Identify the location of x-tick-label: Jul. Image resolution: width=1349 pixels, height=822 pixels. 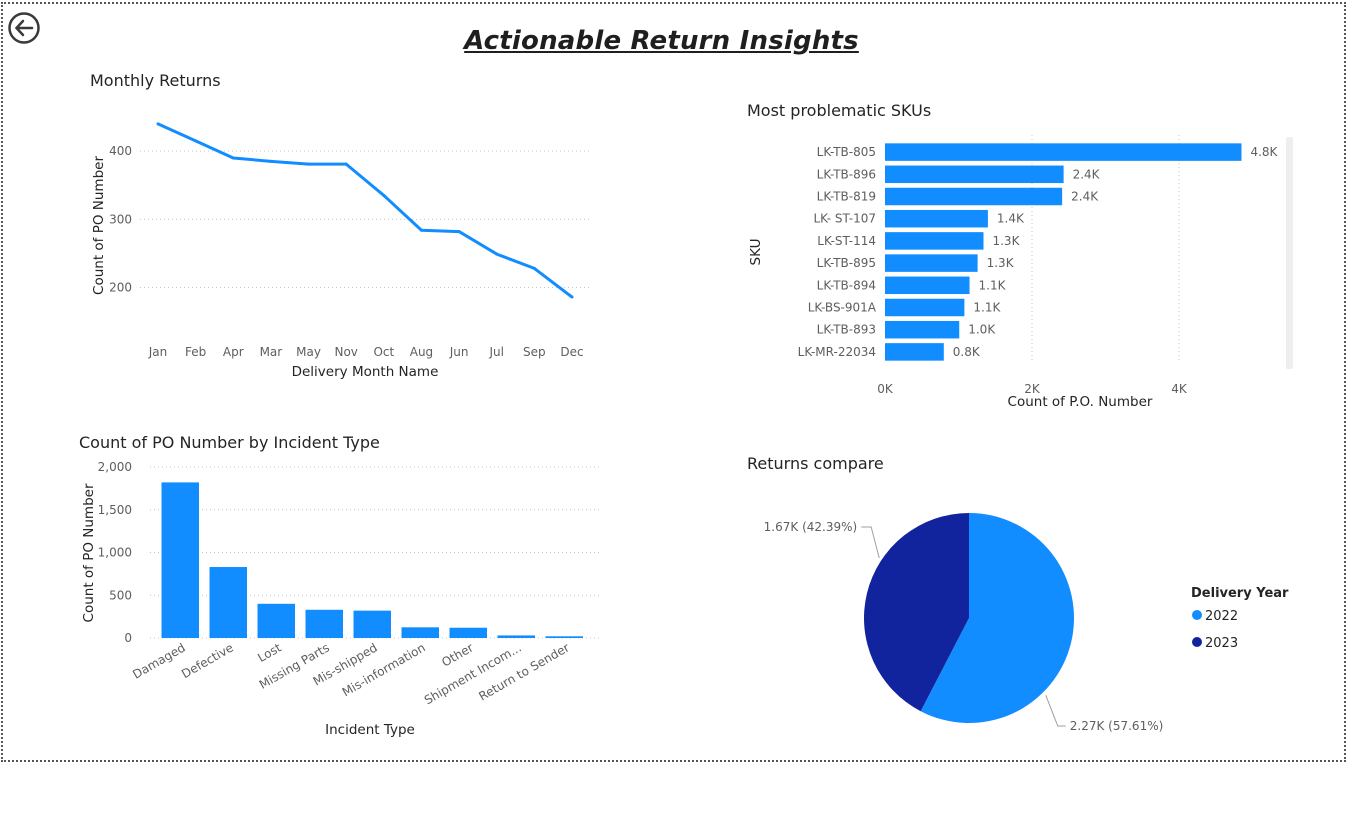
(495, 352).